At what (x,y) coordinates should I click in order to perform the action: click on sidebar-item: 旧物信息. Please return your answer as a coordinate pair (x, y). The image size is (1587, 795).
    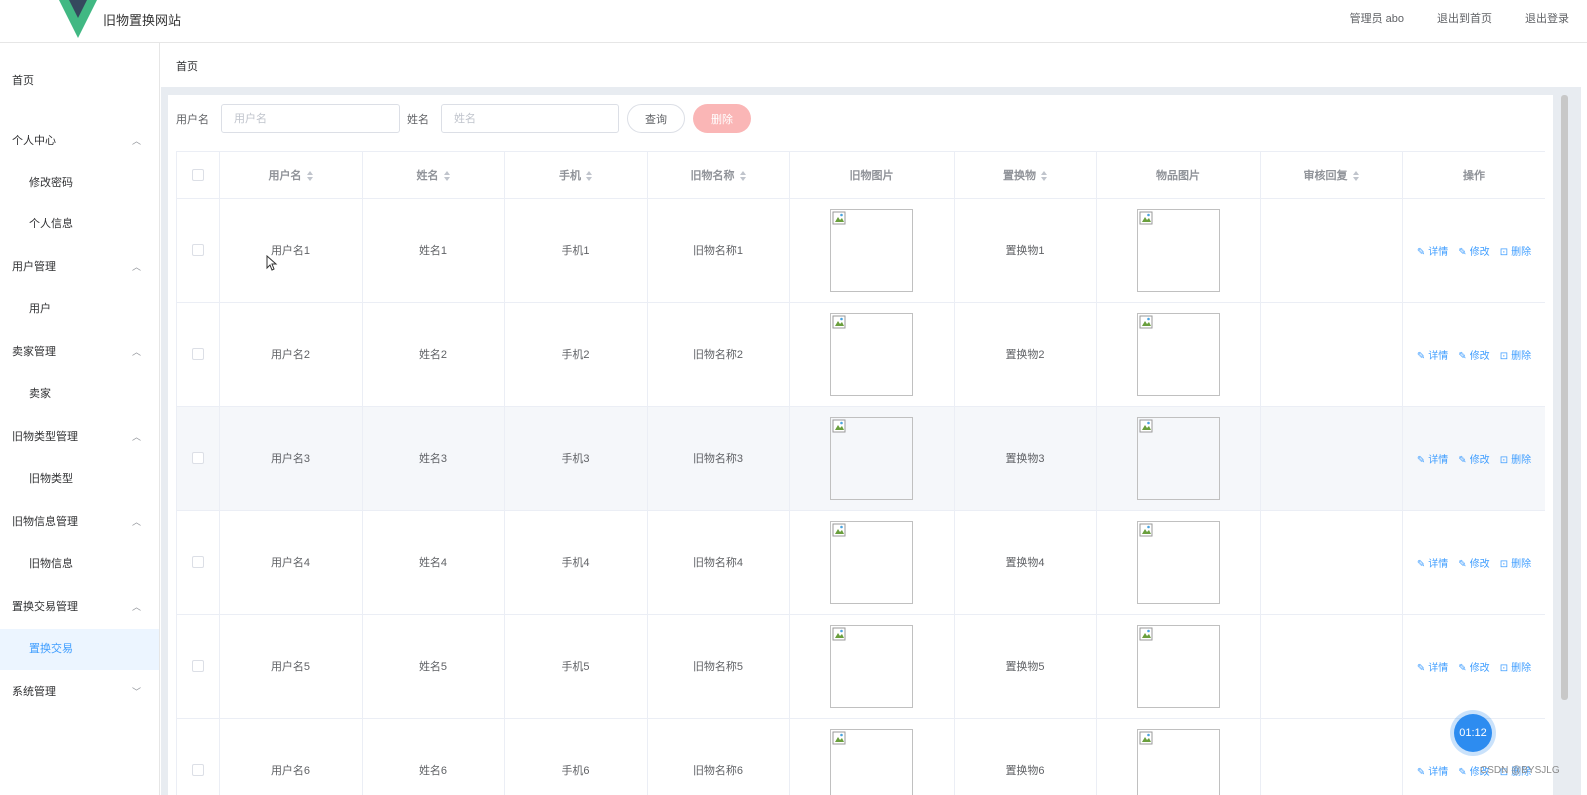
    Looking at the image, I should click on (79, 564).